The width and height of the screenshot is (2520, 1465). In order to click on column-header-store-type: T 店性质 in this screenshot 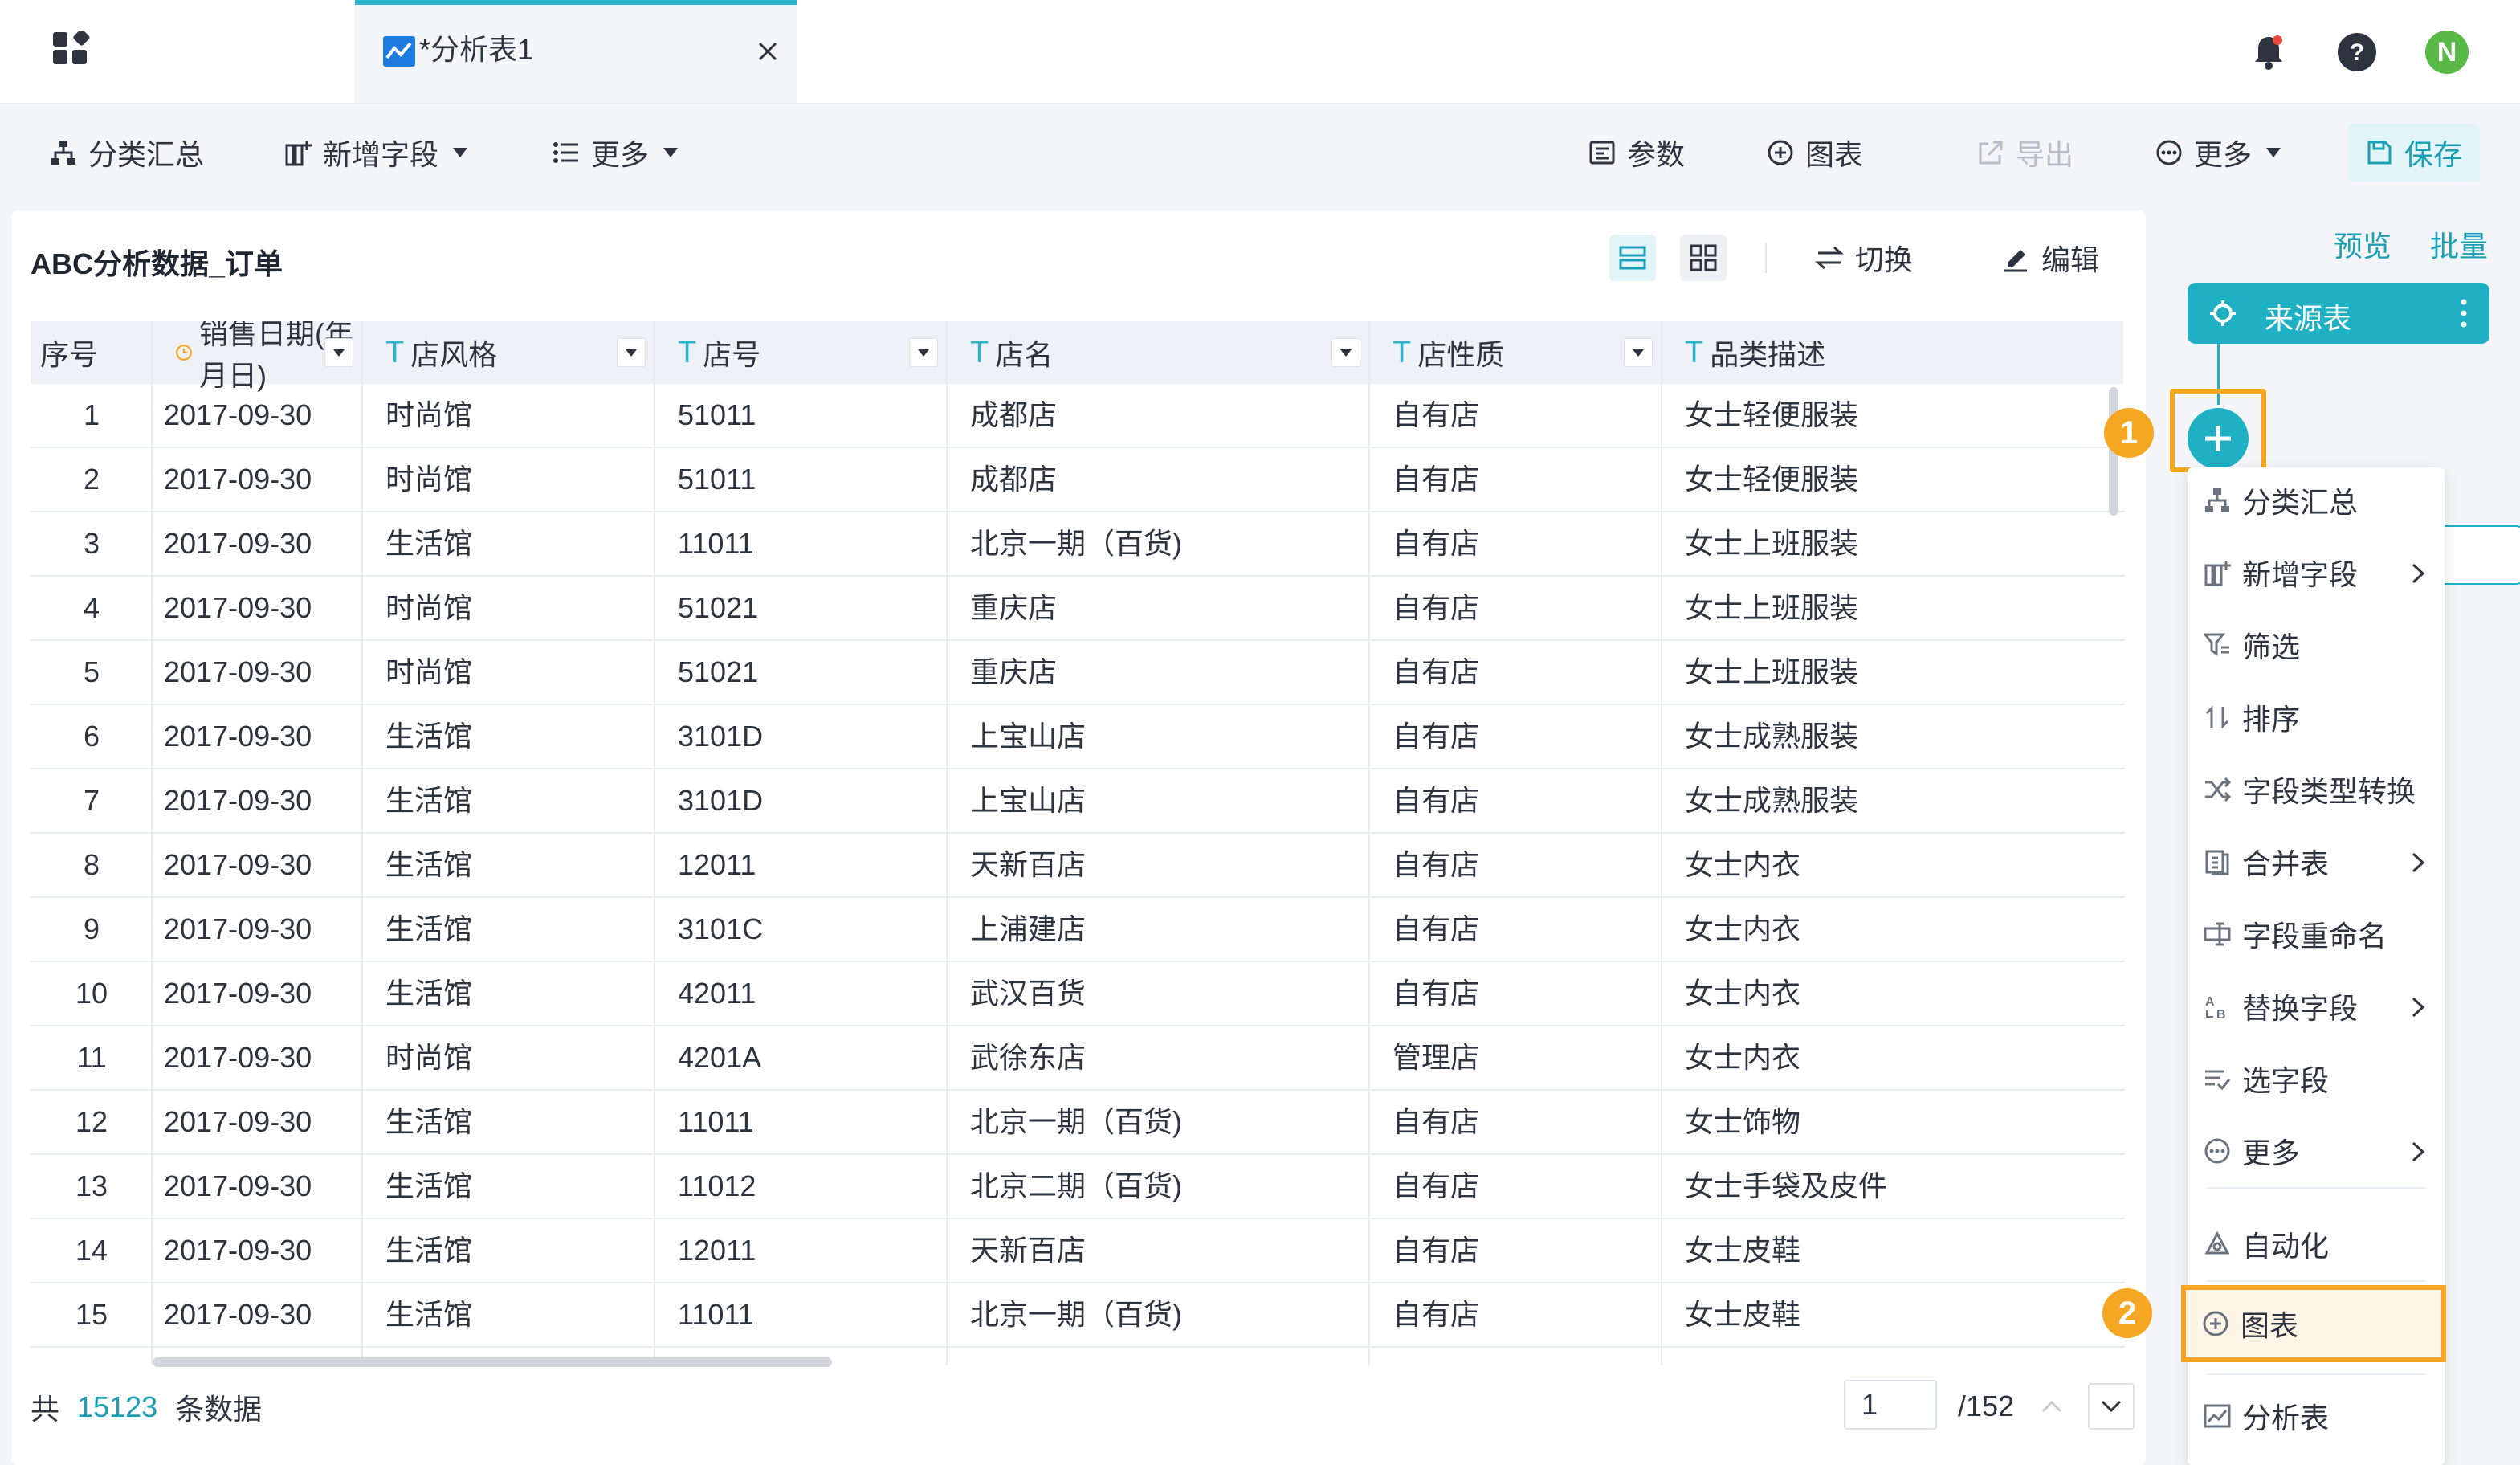, I will do `click(1516, 352)`.